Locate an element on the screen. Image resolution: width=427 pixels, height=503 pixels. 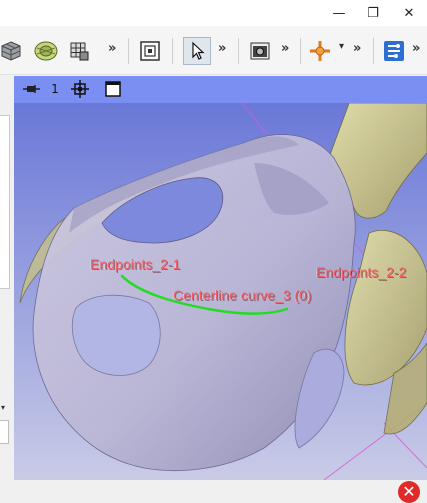
slice-layout-button is located at coordinates (150, 51).